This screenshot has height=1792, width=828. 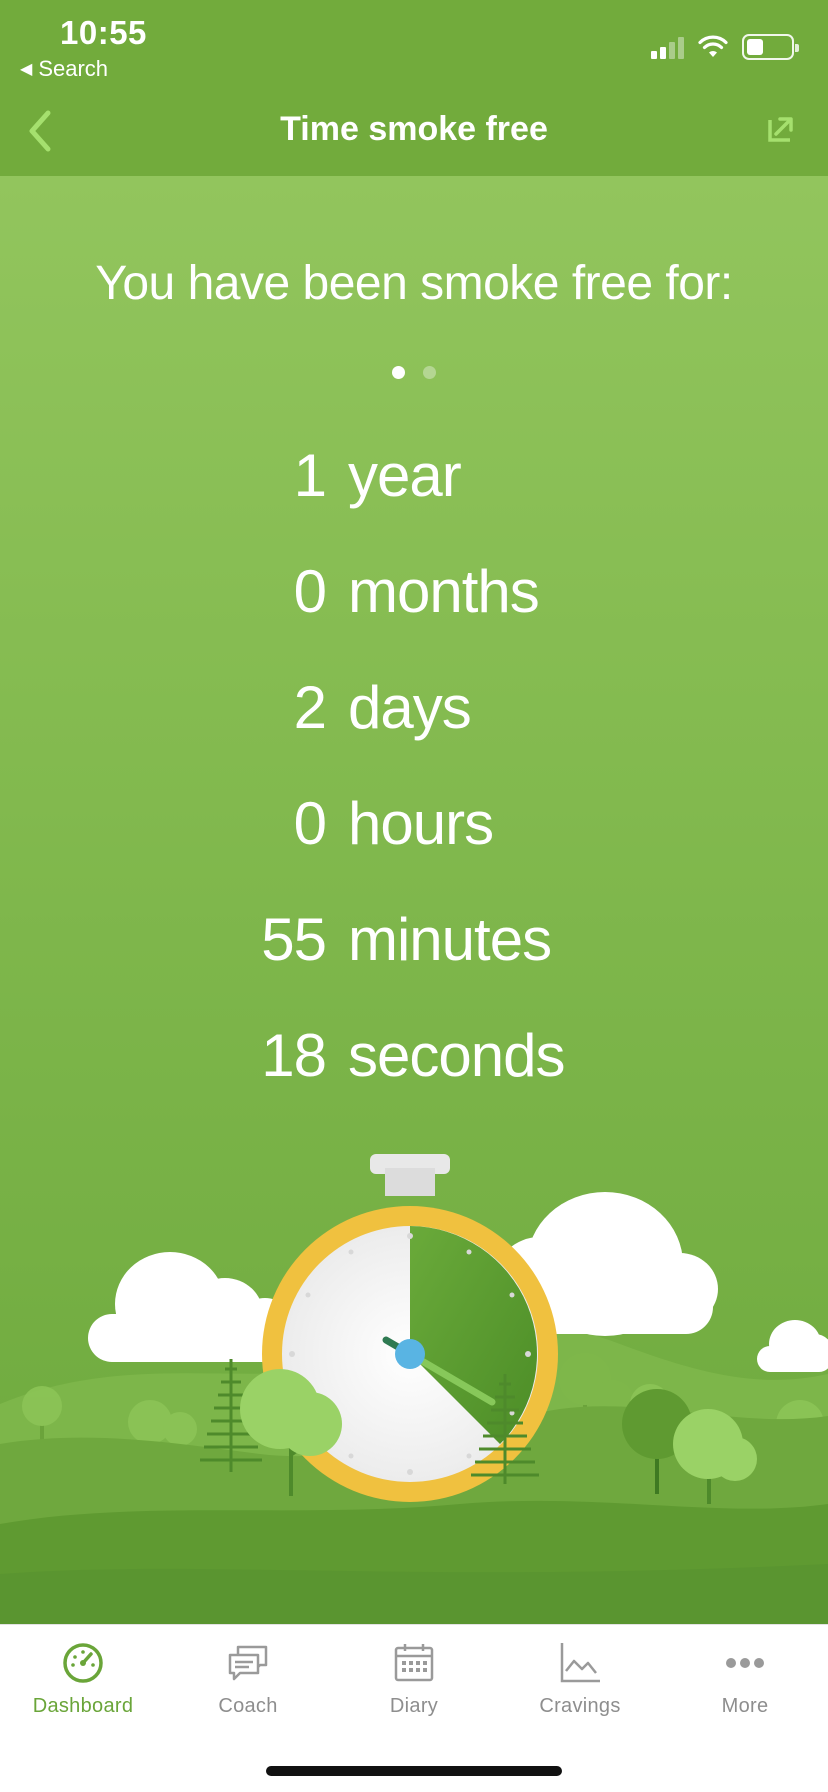 What do you see at coordinates (414, 372) in the screenshot?
I see `page-indicator` at bounding box center [414, 372].